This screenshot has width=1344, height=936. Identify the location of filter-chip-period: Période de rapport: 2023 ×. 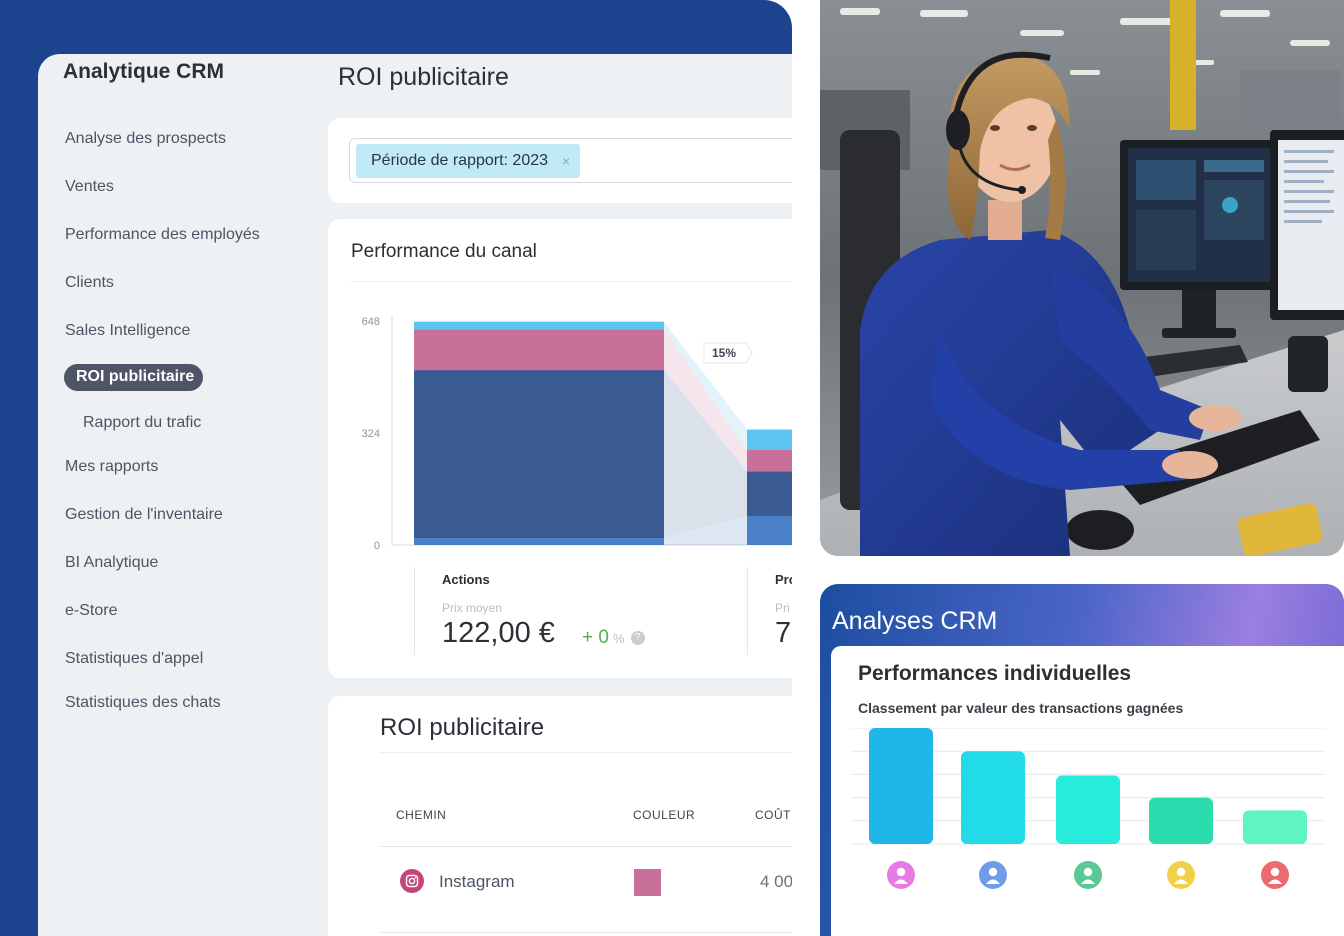
(468, 161).